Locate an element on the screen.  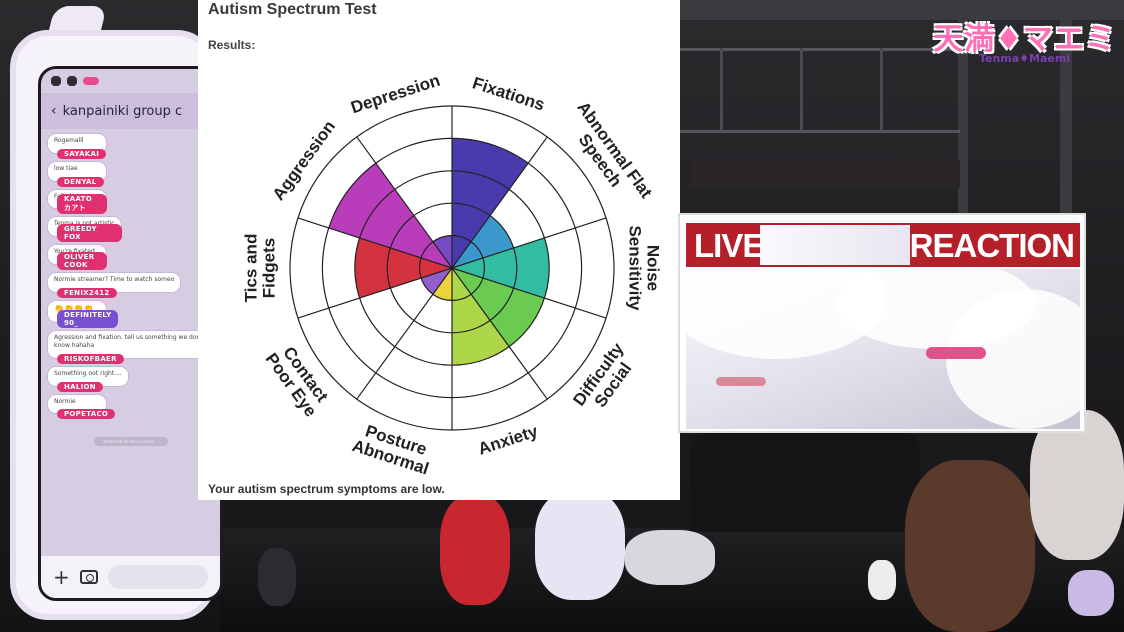
character-eye-left is located at coordinates (741, 381).